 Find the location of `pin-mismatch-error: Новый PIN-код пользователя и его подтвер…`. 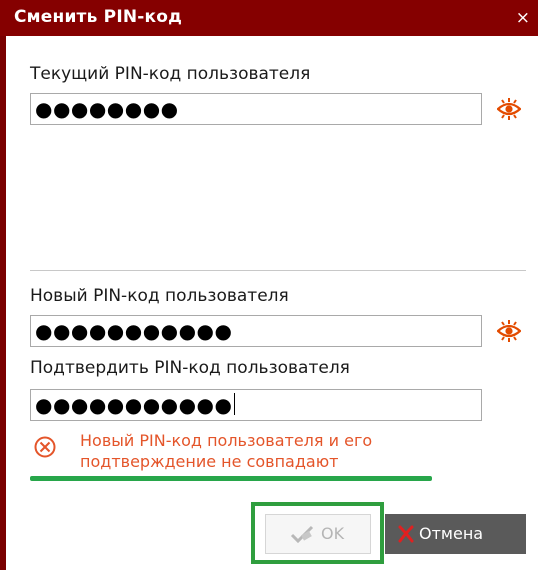

pin-mismatch-error: Новый PIN-код пользователя и его подтвер… is located at coordinates (226, 451).